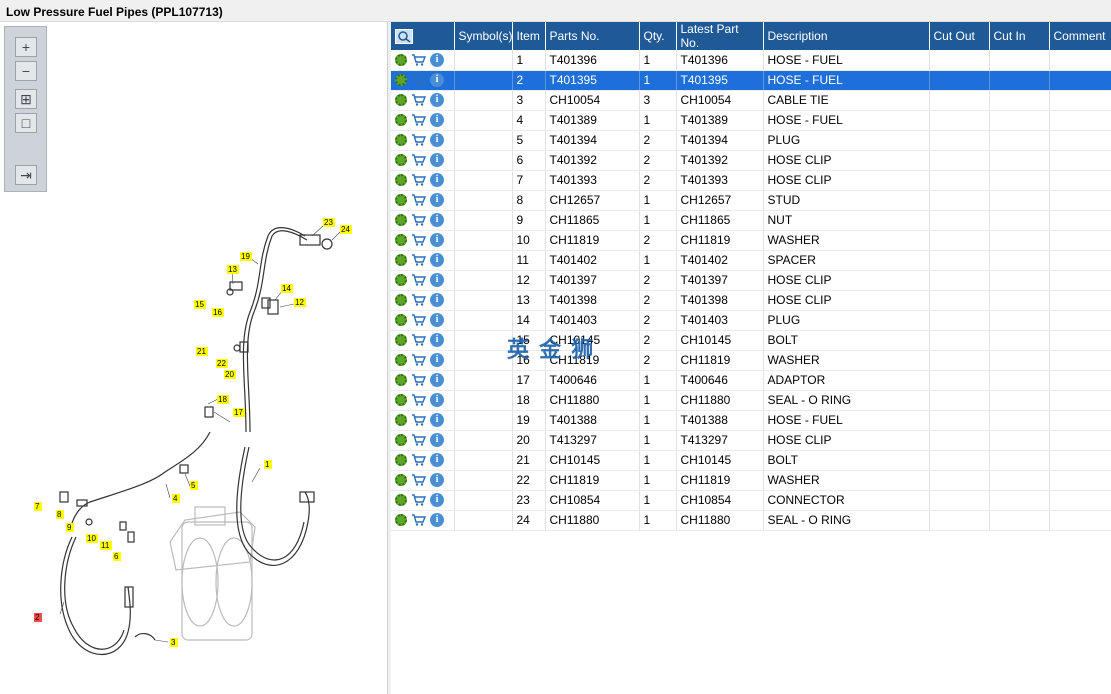 The height and width of the screenshot is (694, 1111). Describe the element at coordinates (751, 360) in the screenshot. I see `table-row: i 16 CH11819 2 CH11819 WASHER` at that location.